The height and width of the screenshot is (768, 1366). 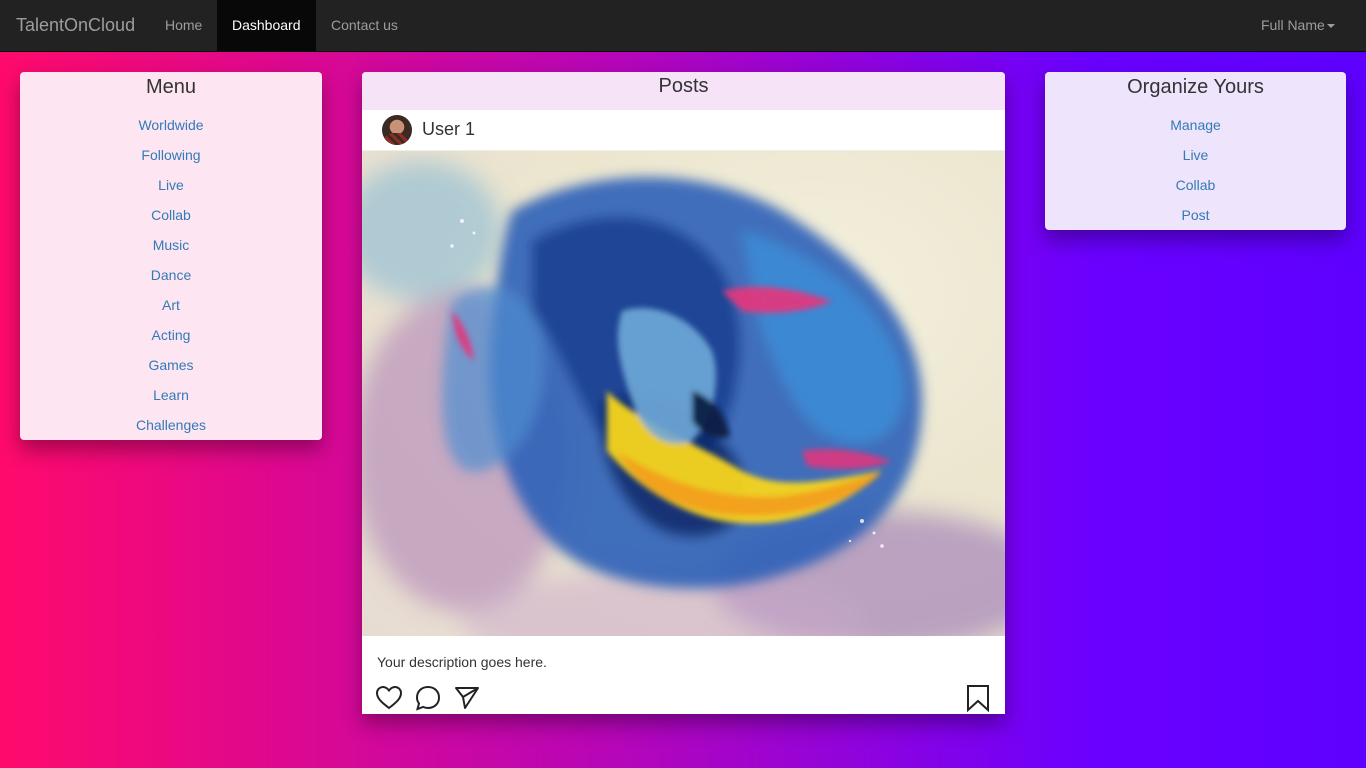 What do you see at coordinates (171, 425) in the screenshot?
I see `menu-item-challenges: Challenges` at bounding box center [171, 425].